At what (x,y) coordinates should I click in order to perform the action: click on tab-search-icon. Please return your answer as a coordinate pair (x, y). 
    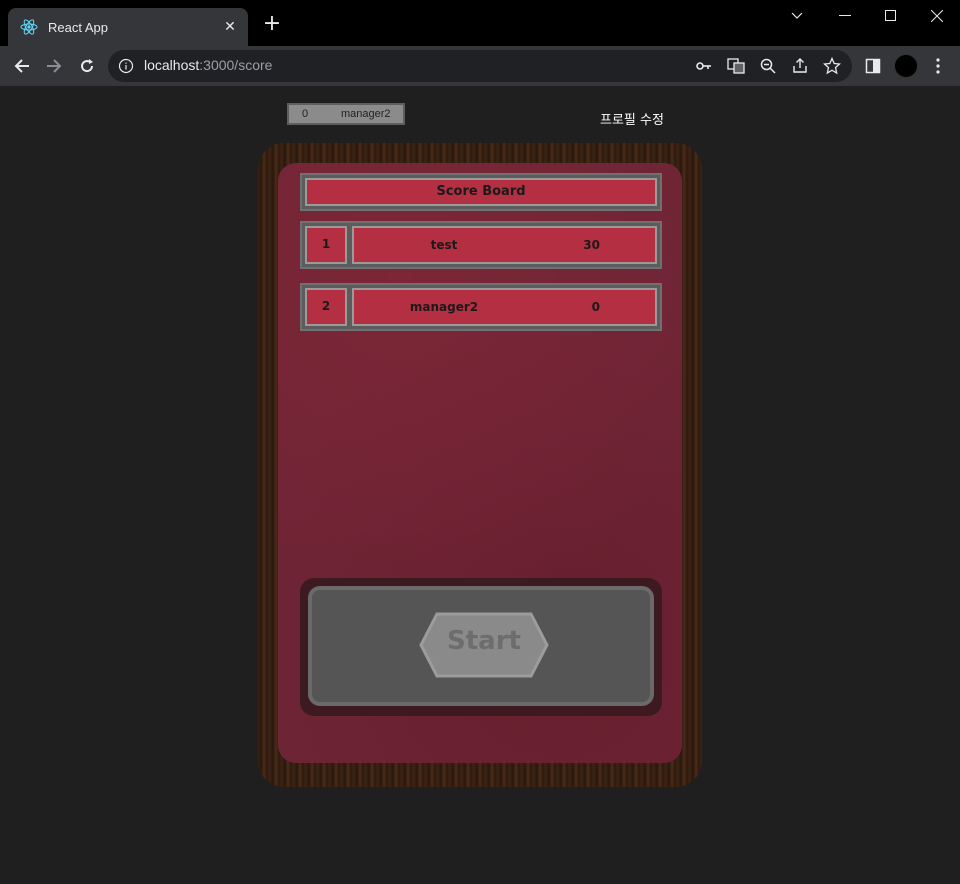
    Looking at the image, I should click on (797, 16).